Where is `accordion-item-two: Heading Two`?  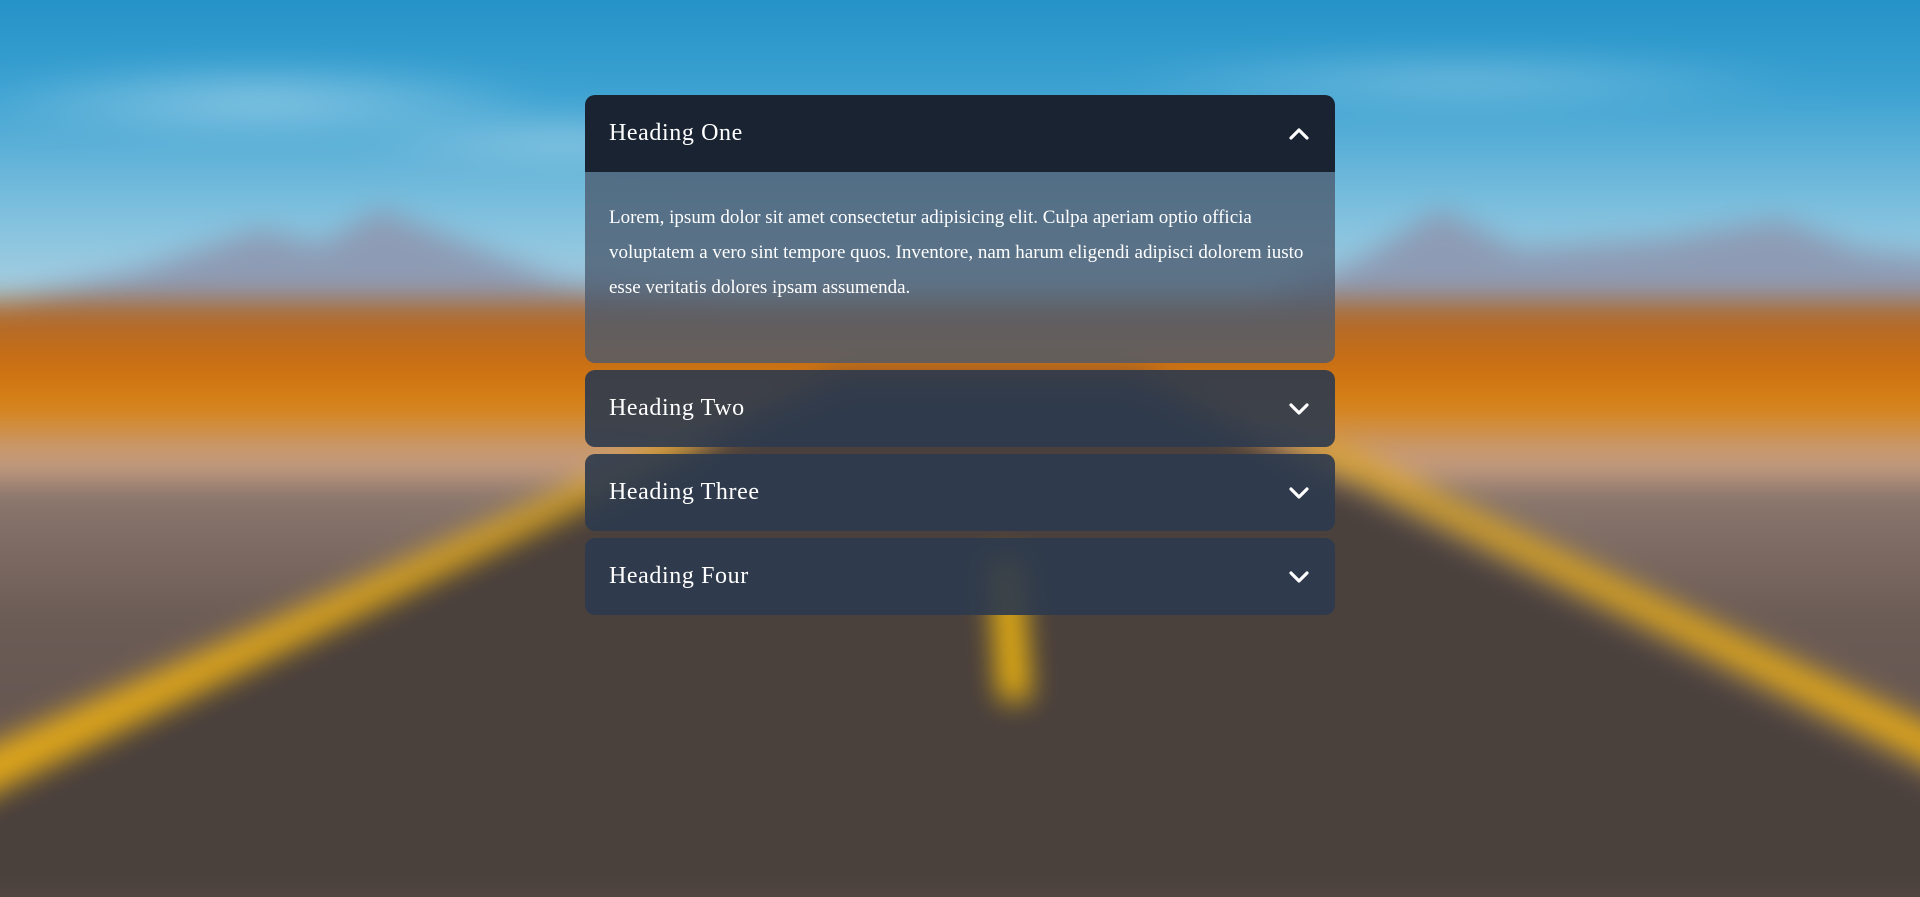
accordion-item-two: Heading Two is located at coordinates (960, 408).